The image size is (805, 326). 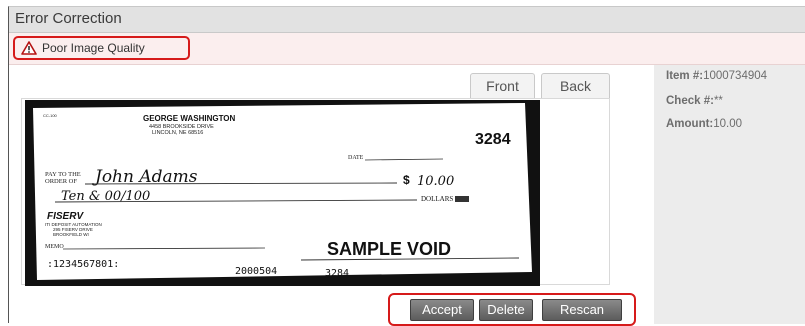 What do you see at coordinates (29, 48) in the screenshot?
I see `warning-triangle-icon` at bounding box center [29, 48].